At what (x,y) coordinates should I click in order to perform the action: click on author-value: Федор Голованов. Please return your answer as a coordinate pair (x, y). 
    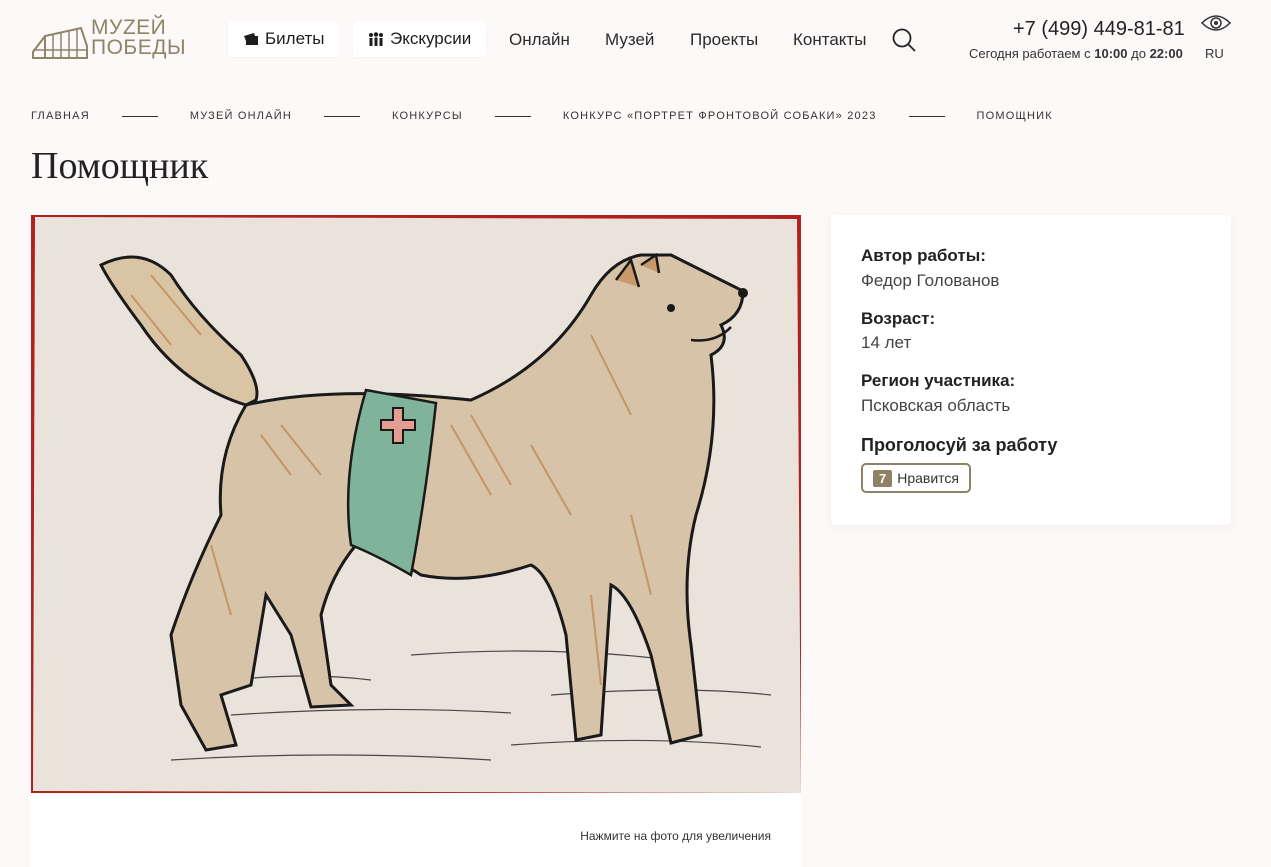
    Looking at the image, I should click on (930, 280).